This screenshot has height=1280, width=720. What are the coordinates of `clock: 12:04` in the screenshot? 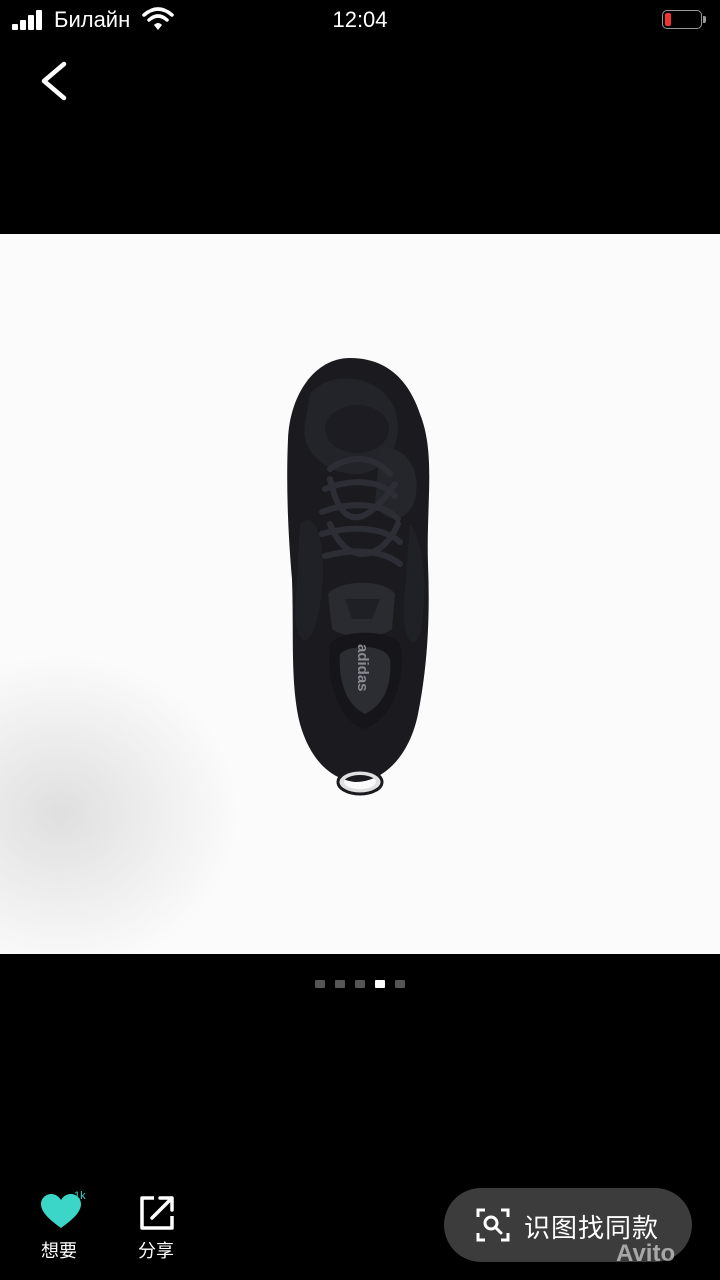 It's located at (360, 19).